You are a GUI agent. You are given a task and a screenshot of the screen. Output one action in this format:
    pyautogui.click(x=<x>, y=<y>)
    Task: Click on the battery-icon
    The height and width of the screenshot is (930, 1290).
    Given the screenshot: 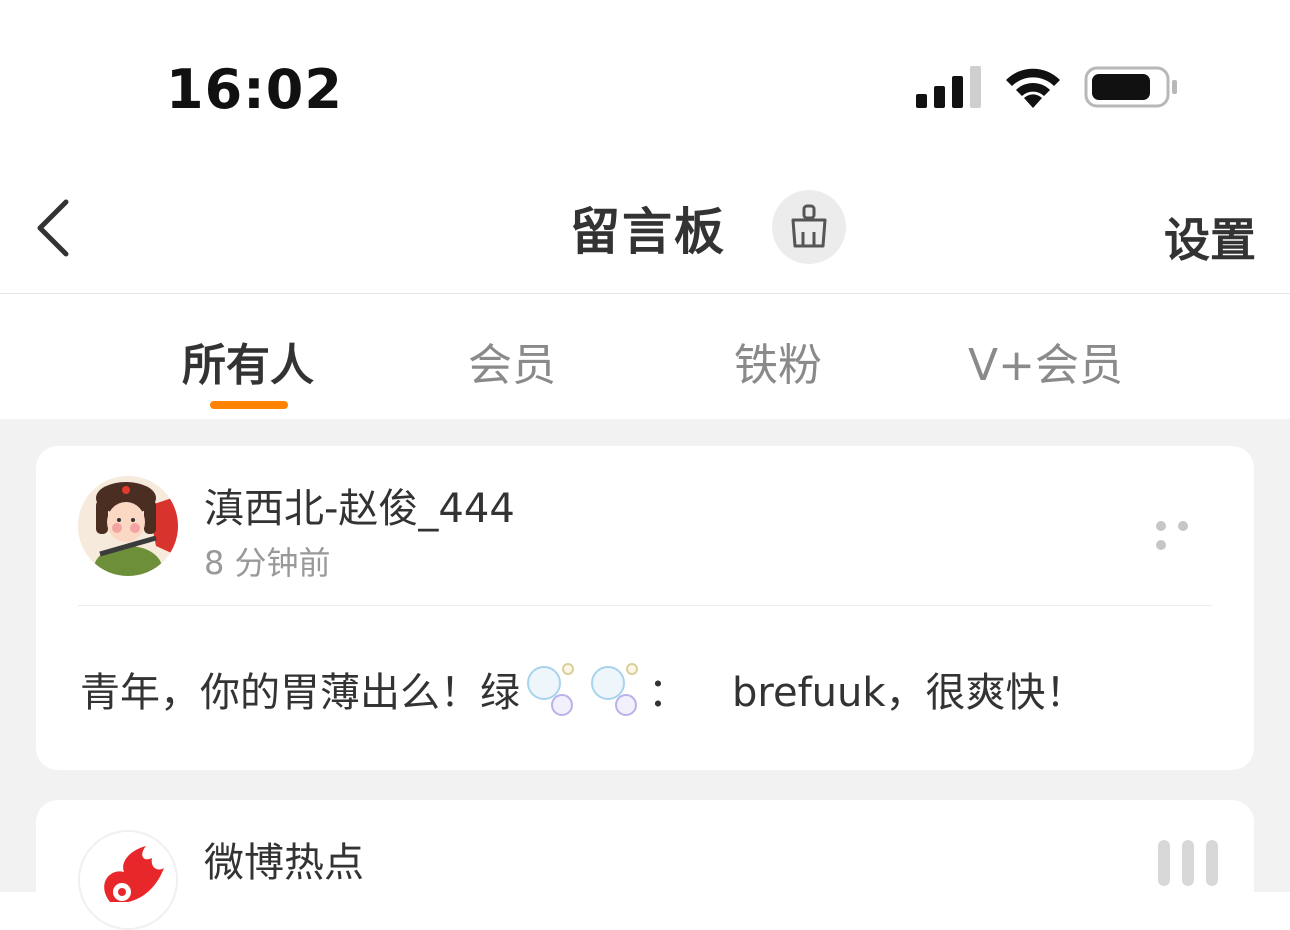 What is the action you would take?
    pyautogui.click(x=1130, y=87)
    